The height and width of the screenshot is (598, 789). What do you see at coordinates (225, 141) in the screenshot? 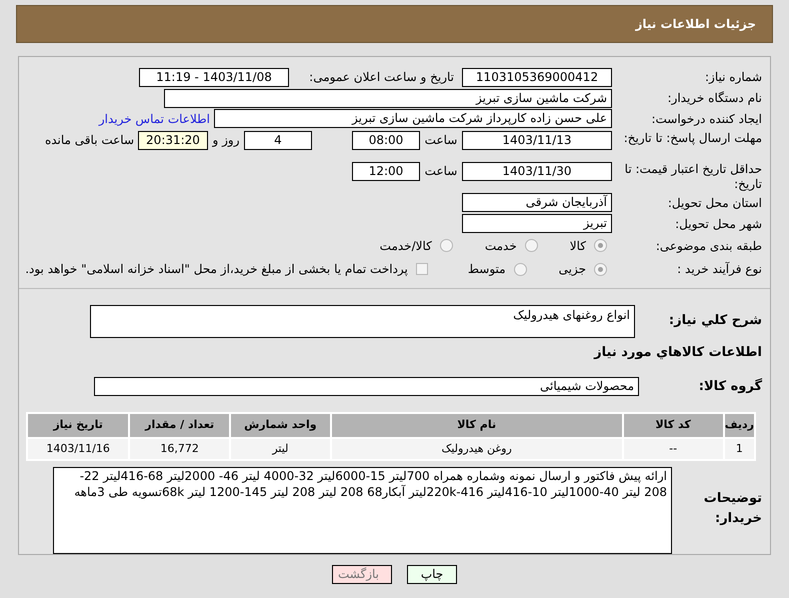
I see `field-label: روز و` at bounding box center [225, 141].